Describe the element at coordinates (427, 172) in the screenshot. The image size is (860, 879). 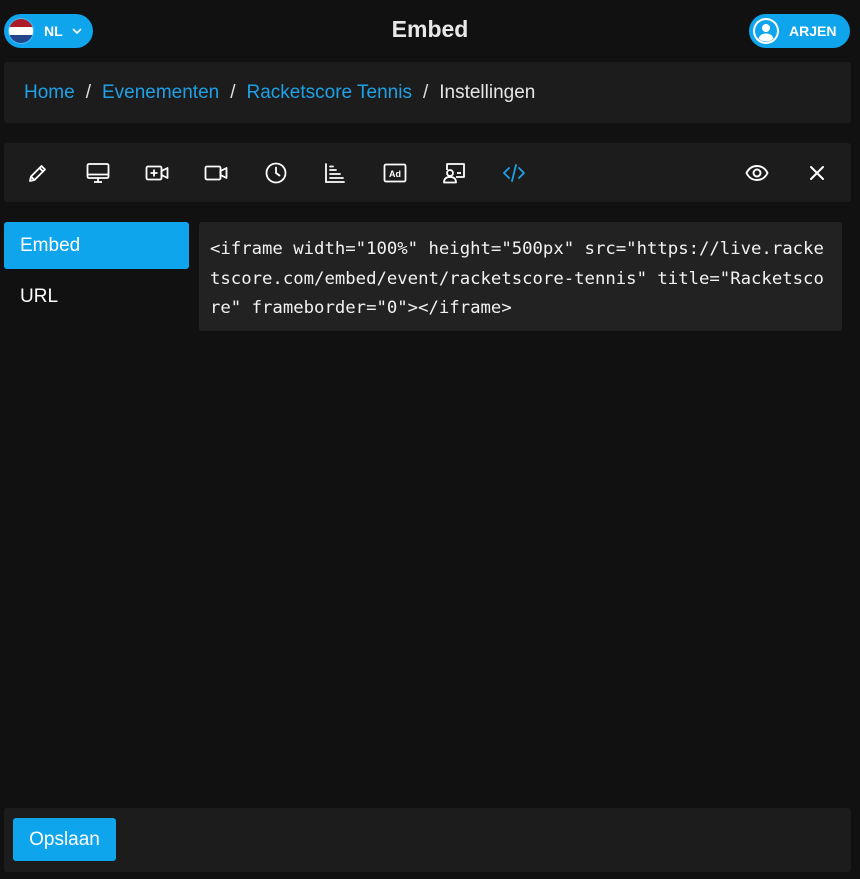
I see `toolbar: Ad` at that location.